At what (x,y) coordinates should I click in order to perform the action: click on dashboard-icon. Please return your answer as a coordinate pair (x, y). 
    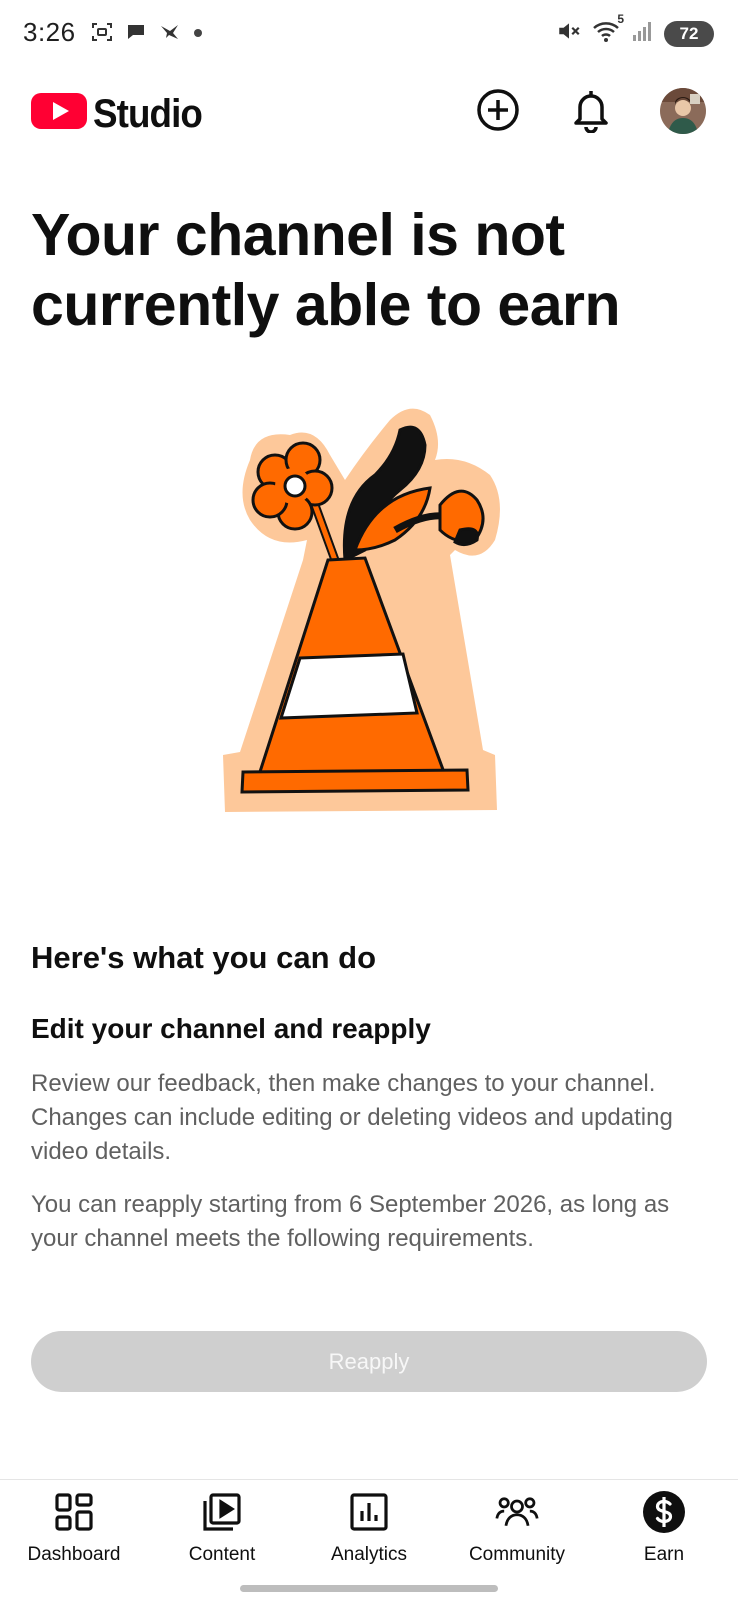
    Looking at the image, I should click on (74, 1512).